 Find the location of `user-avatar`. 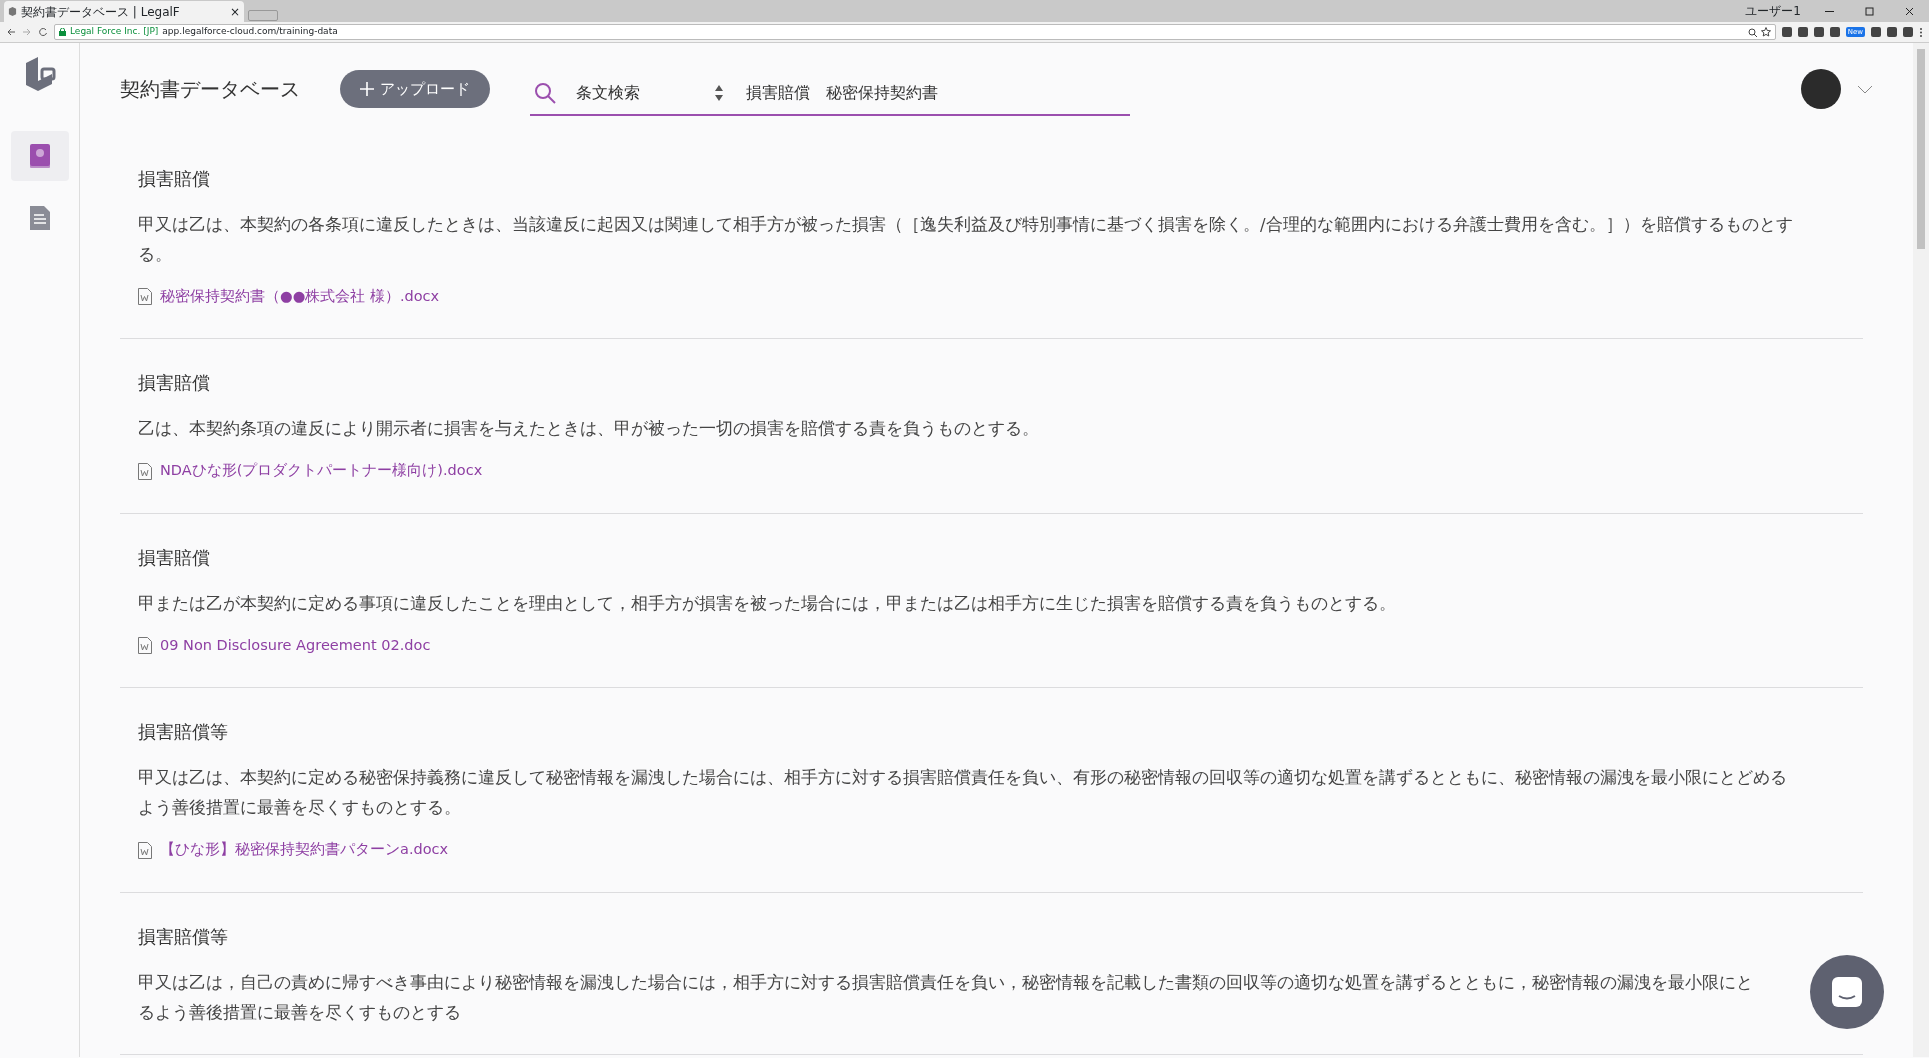

user-avatar is located at coordinates (1821, 89).